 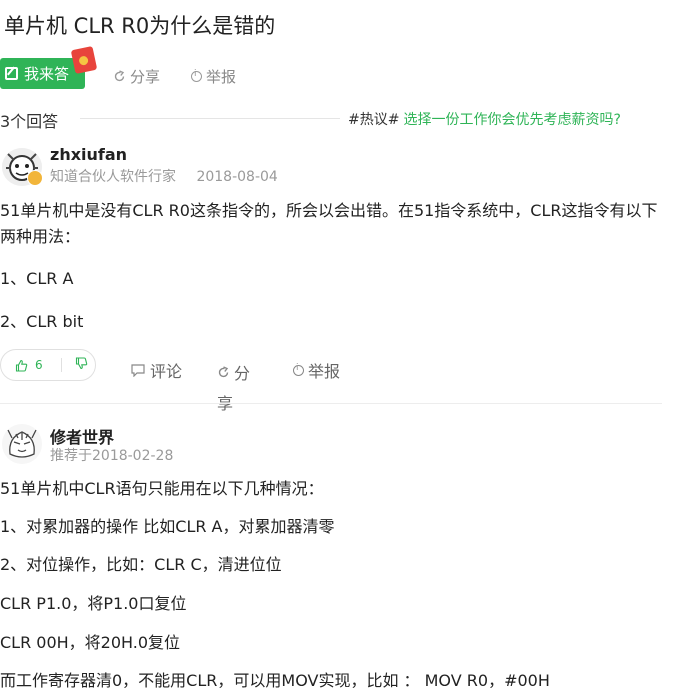 What do you see at coordinates (37, 278) in the screenshot?
I see `answer1-item-1: 1、CLR A` at bounding box center [37, 278].